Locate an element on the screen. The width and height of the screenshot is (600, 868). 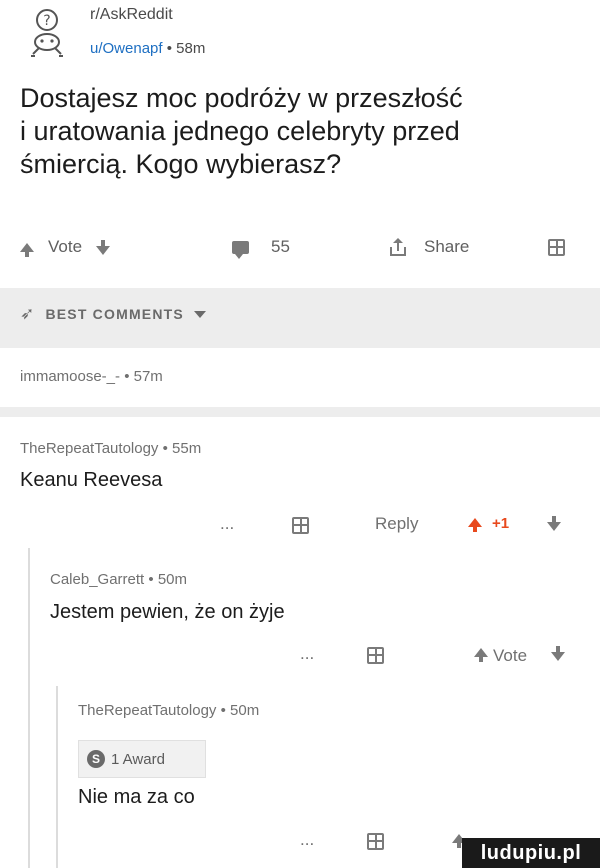
comment-author: immamoose-_- is located at coordinates (70, 376).